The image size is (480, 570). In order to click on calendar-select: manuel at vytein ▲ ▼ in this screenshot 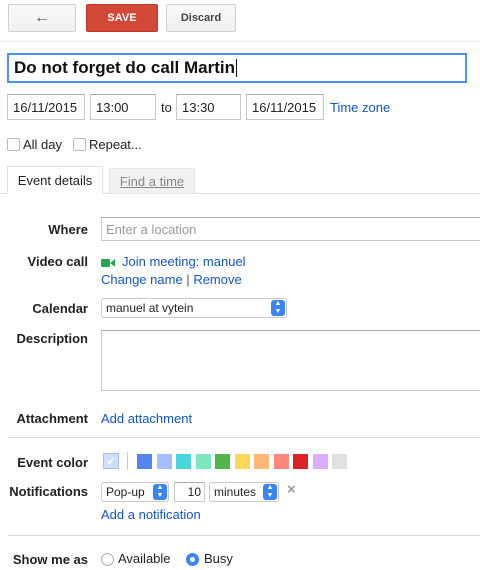, I will do `click(194, 308)`.